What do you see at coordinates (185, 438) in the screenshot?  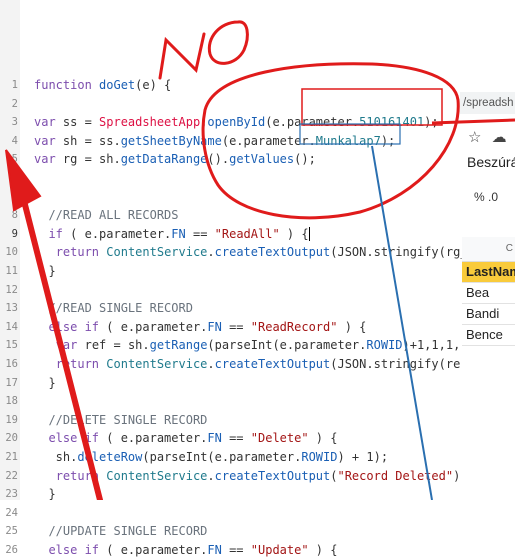 I see `code-text: else if ( e.parameter.FN == "Delete" ) {` at bounding box center [185, 438].